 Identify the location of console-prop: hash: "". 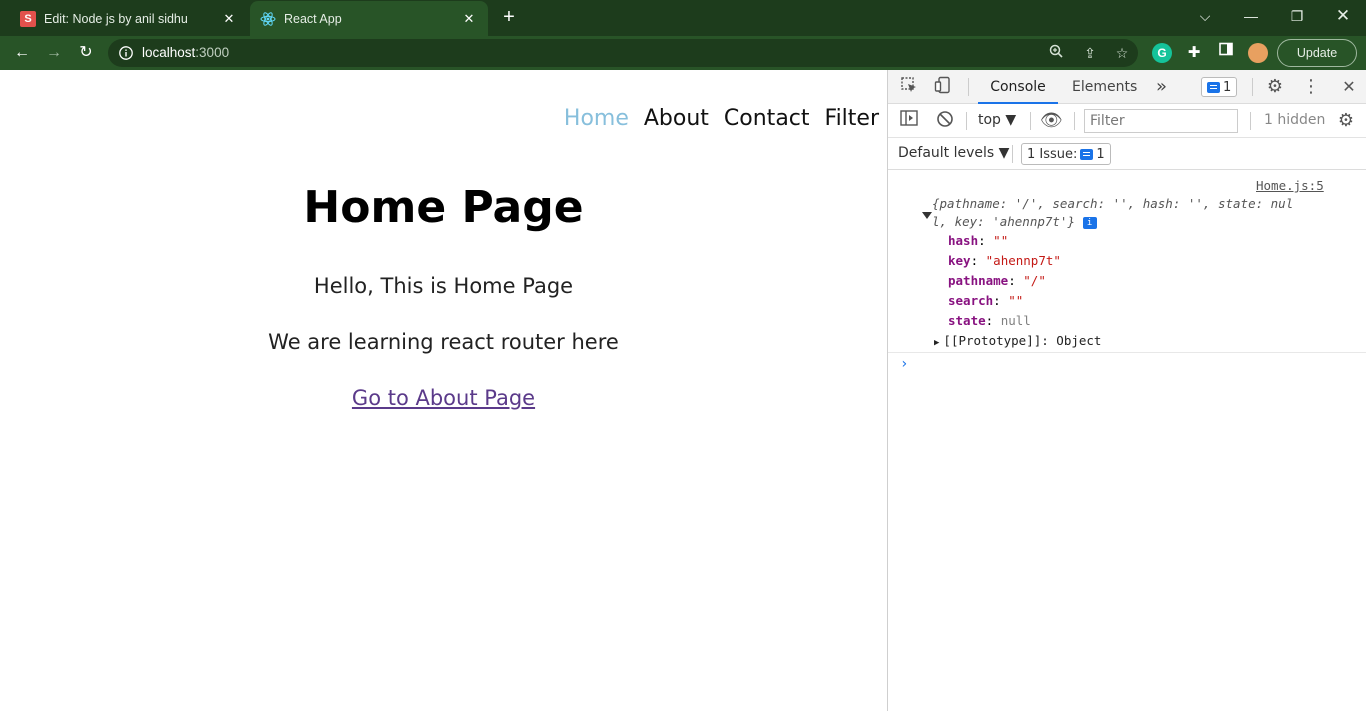
(978, 240).